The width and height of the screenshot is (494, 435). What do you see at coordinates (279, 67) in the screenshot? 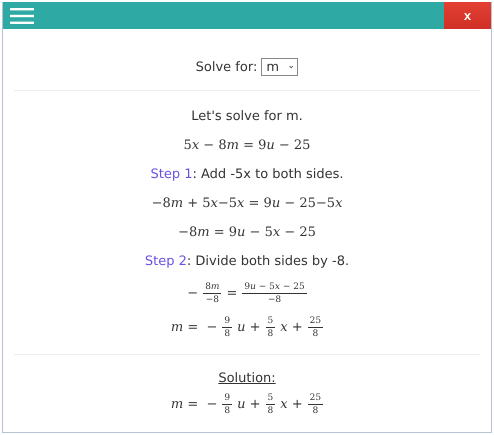
I see `variable-dropdown: m` at bounding box center [279, 67].